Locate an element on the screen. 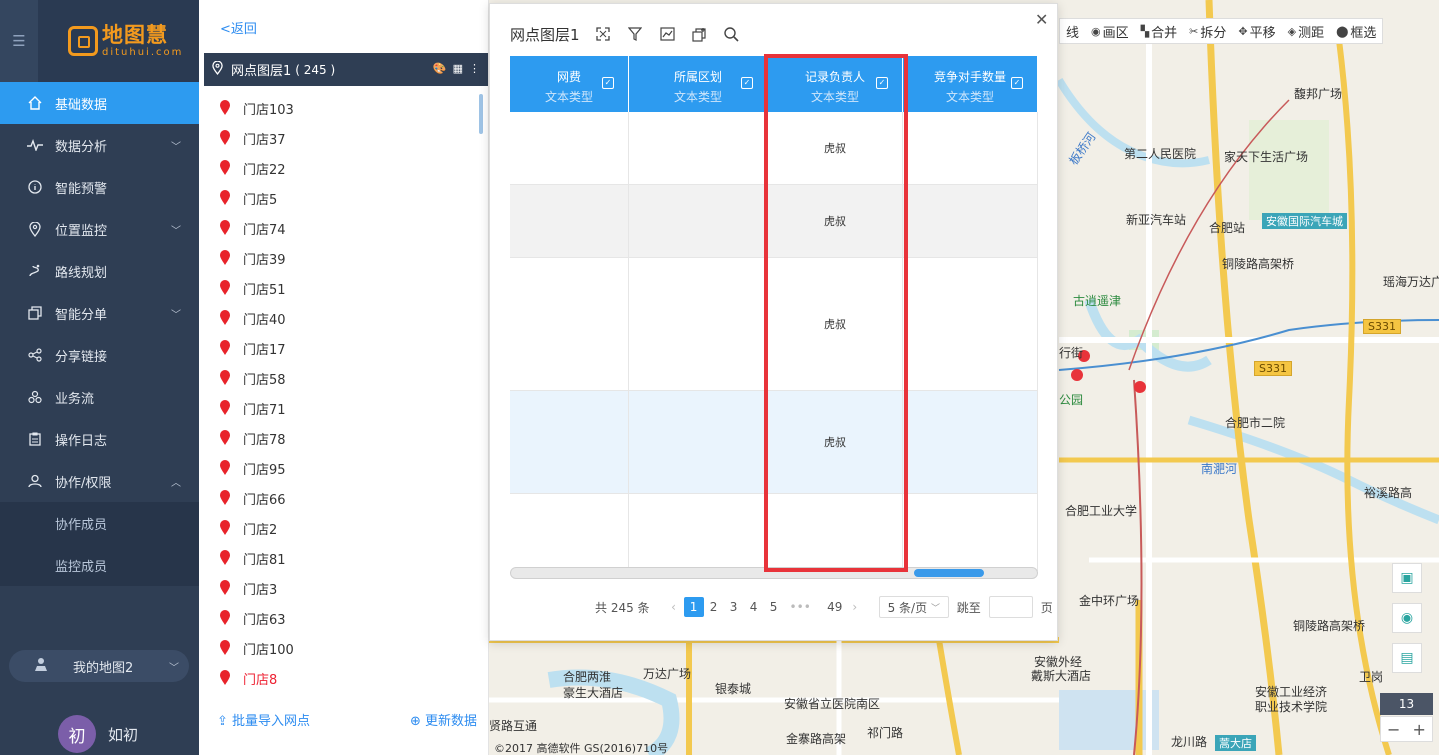  more-icon: ⋮ is located at coordinates (474, 68).